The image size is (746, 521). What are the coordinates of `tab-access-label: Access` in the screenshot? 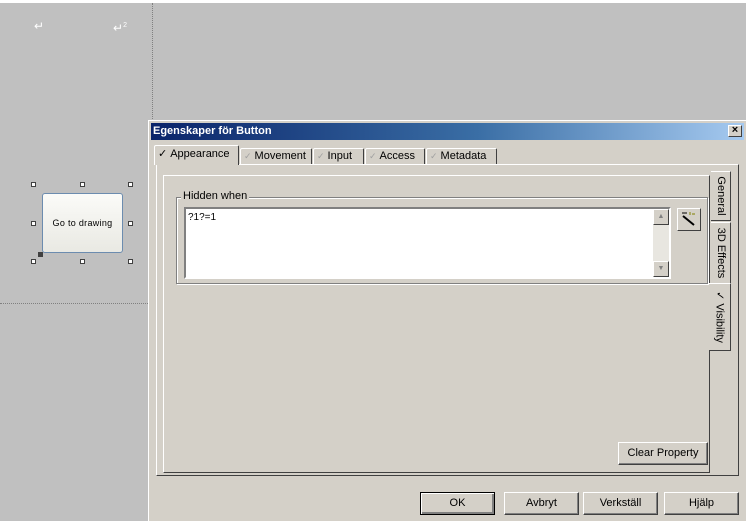 It's located at (397, 156).